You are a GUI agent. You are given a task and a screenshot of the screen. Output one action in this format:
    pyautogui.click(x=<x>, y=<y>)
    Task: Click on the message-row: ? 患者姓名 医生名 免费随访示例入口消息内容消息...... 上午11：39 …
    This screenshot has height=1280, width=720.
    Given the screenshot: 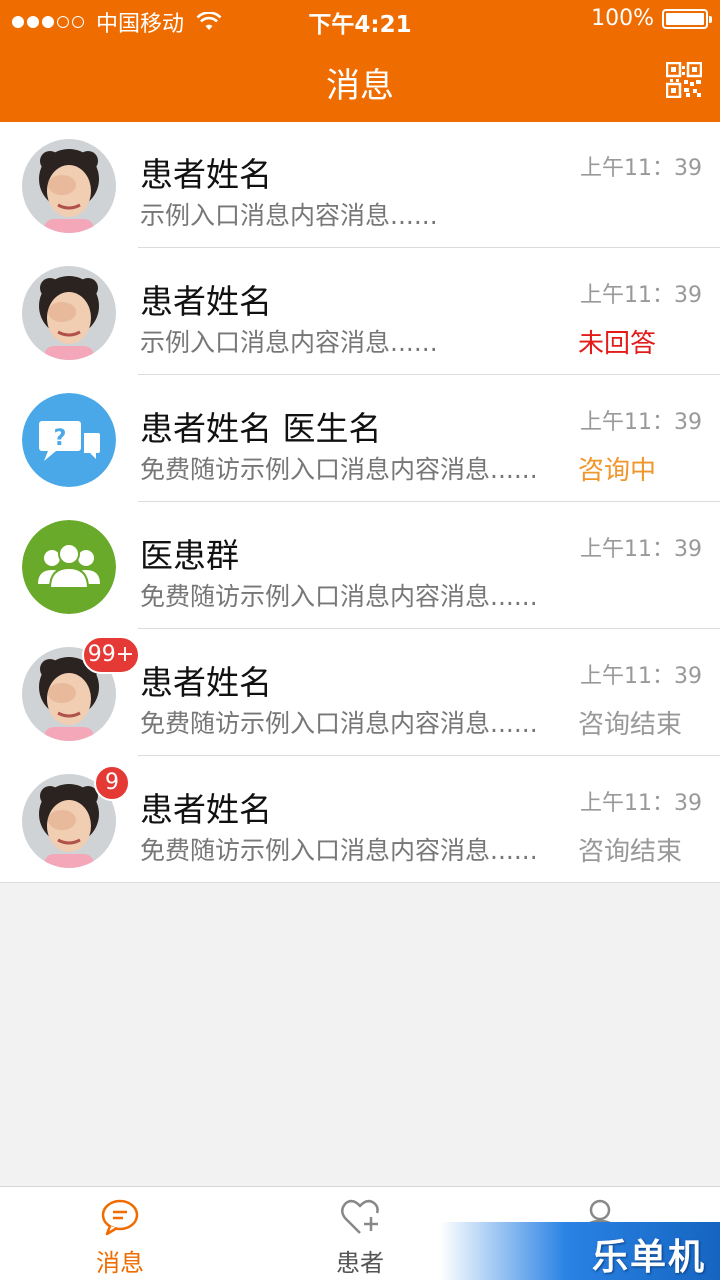 What is the action you would take?
    pyautogui.click(x=360, y=439)
    